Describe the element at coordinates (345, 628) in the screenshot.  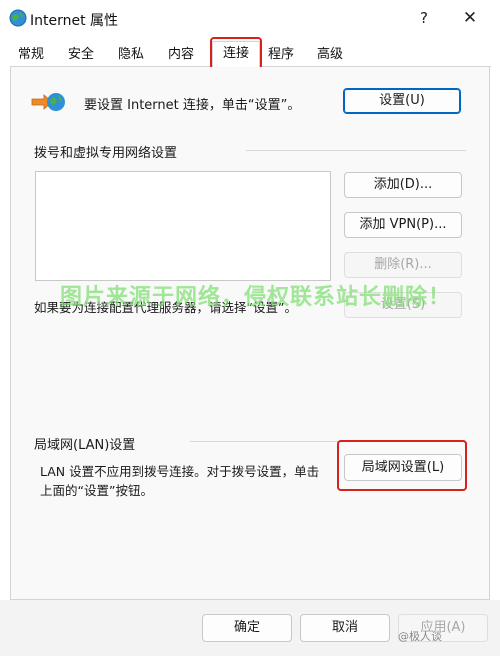
I see `cancel-button: 取消` at that location.